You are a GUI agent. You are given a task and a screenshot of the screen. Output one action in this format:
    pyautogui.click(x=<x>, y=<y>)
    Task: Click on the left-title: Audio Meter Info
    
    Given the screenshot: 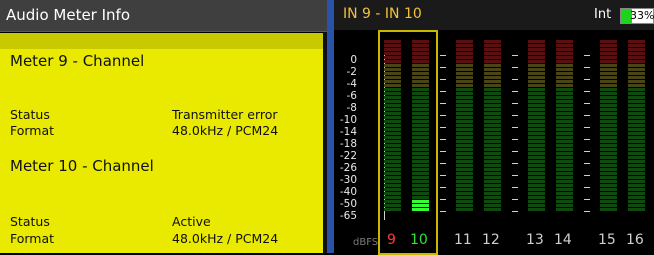 What is the action you would take?
    pyautogui.click(x=68, y=15)
    